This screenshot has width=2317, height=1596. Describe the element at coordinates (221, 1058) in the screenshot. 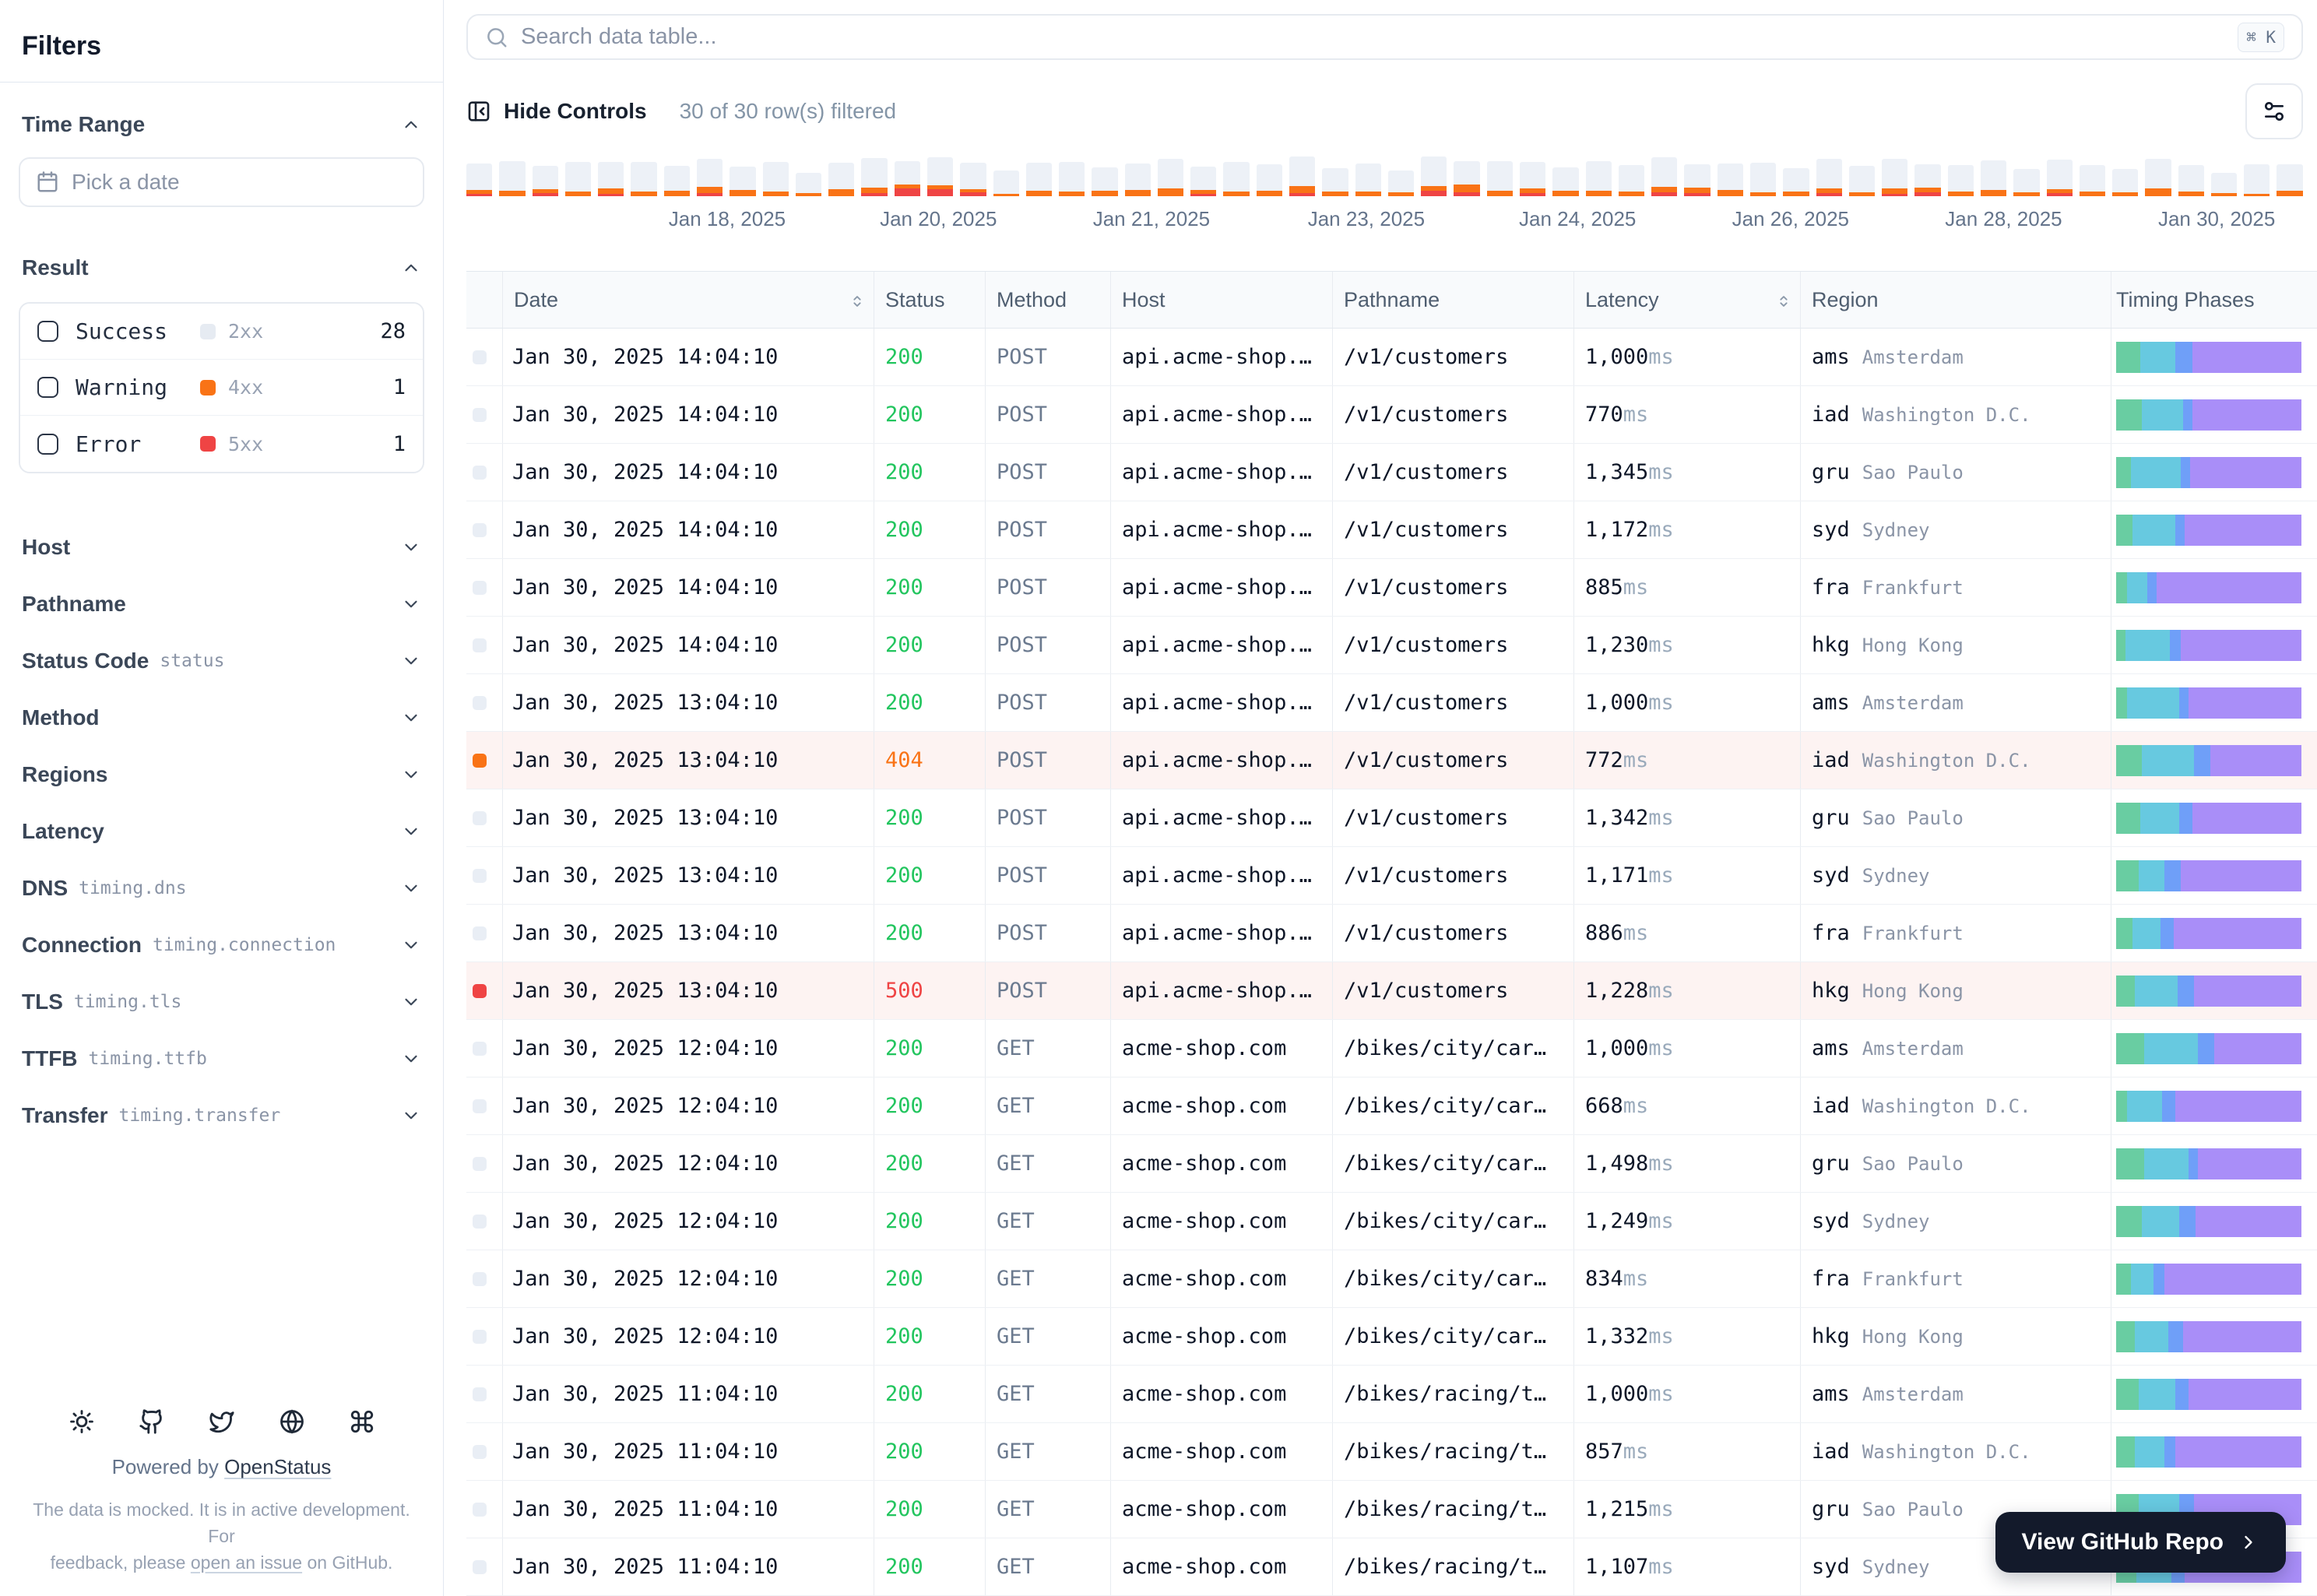

I see `sidebar-filter-ttfb: TTFB timing.ttfb` at that location.